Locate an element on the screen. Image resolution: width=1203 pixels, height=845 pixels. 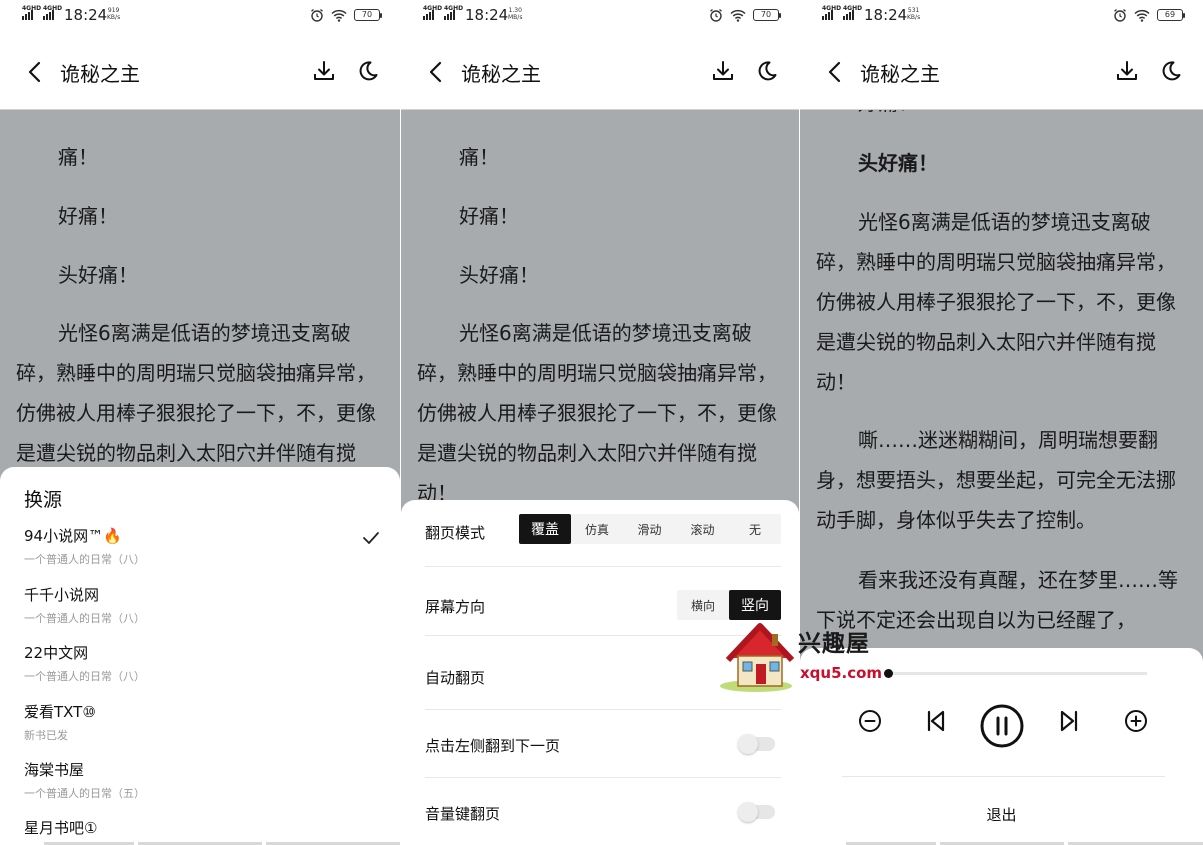
volume-key-toggle is located at coordinates (756, 812).